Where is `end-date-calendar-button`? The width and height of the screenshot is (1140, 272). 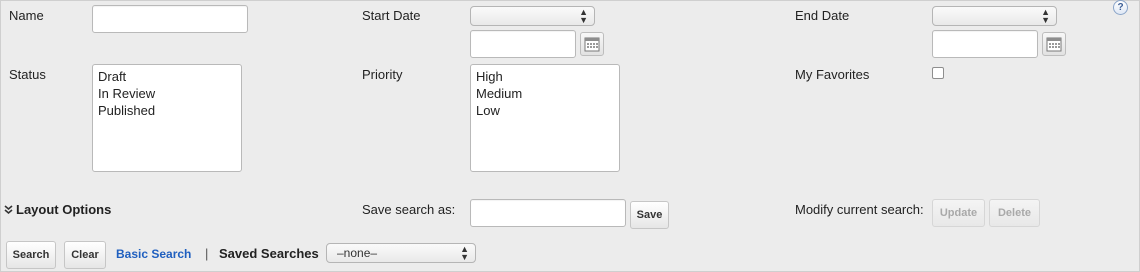
end-date-calendar-button is located at coordinates (1054, 44).